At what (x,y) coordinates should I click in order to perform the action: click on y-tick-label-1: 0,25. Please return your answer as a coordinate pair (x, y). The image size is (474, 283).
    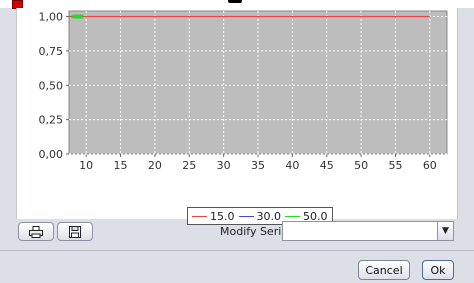
    Looking at the image, I should click on (51, 120).